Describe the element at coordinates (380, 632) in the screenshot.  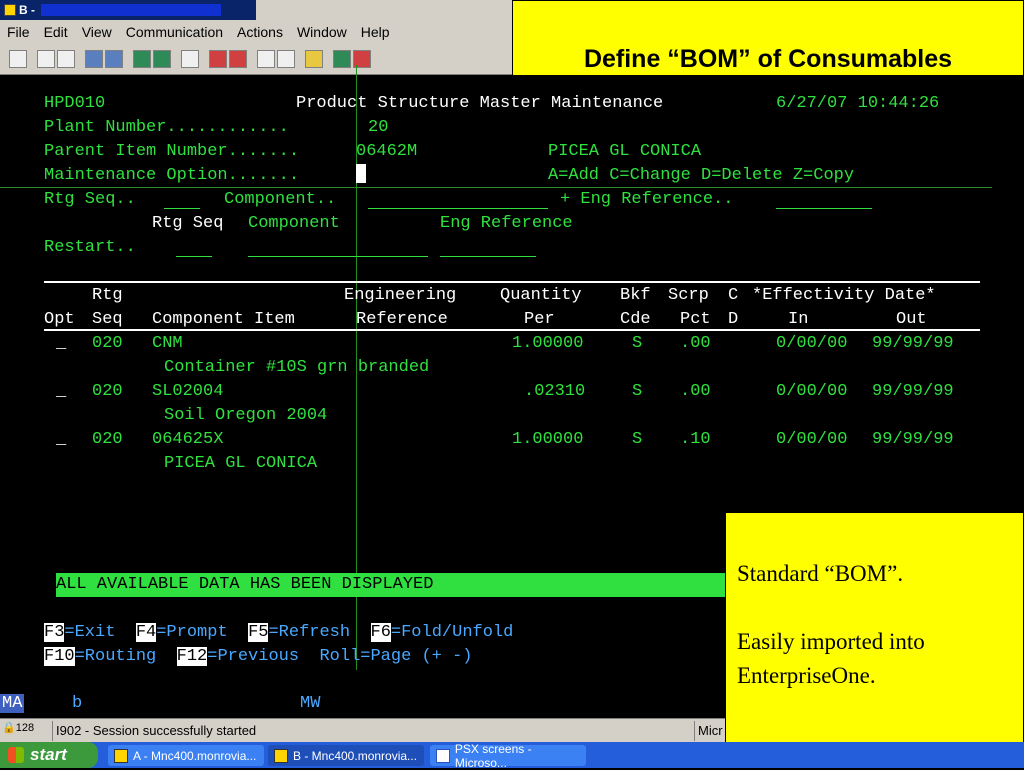
I see `f6-key: F6` at that location.